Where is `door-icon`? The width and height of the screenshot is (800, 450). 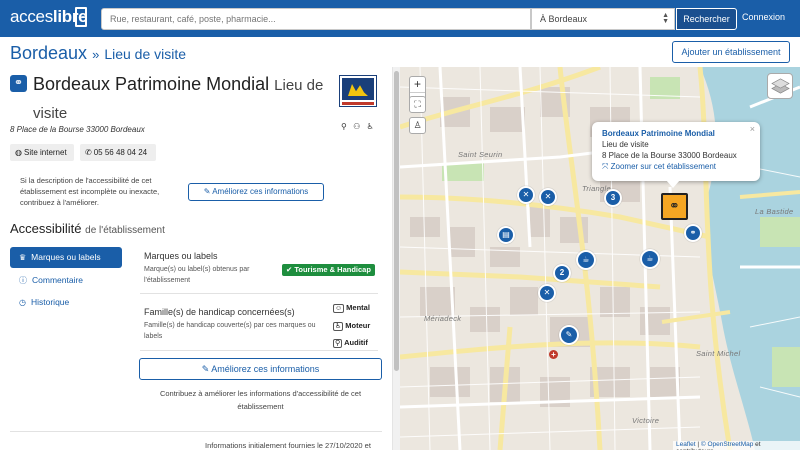 door-icon is located at coordinates (81, 17).